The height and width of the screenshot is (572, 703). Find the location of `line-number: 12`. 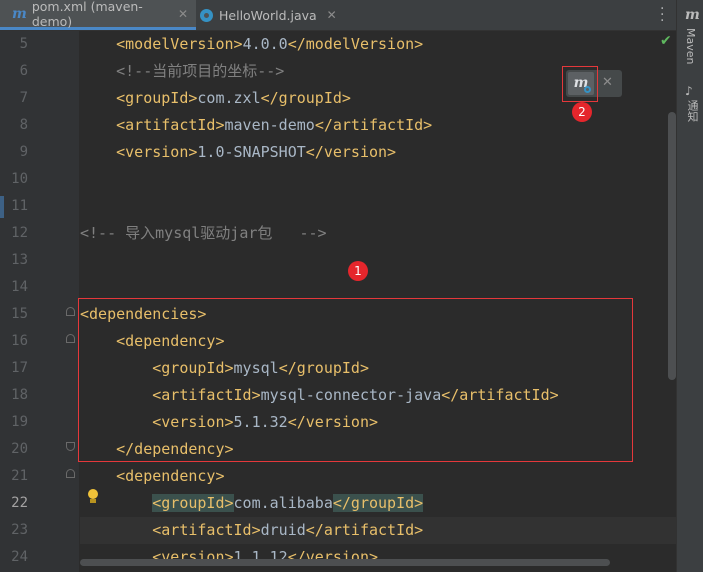

line-number: 12 is located at coordinates (19, 233).